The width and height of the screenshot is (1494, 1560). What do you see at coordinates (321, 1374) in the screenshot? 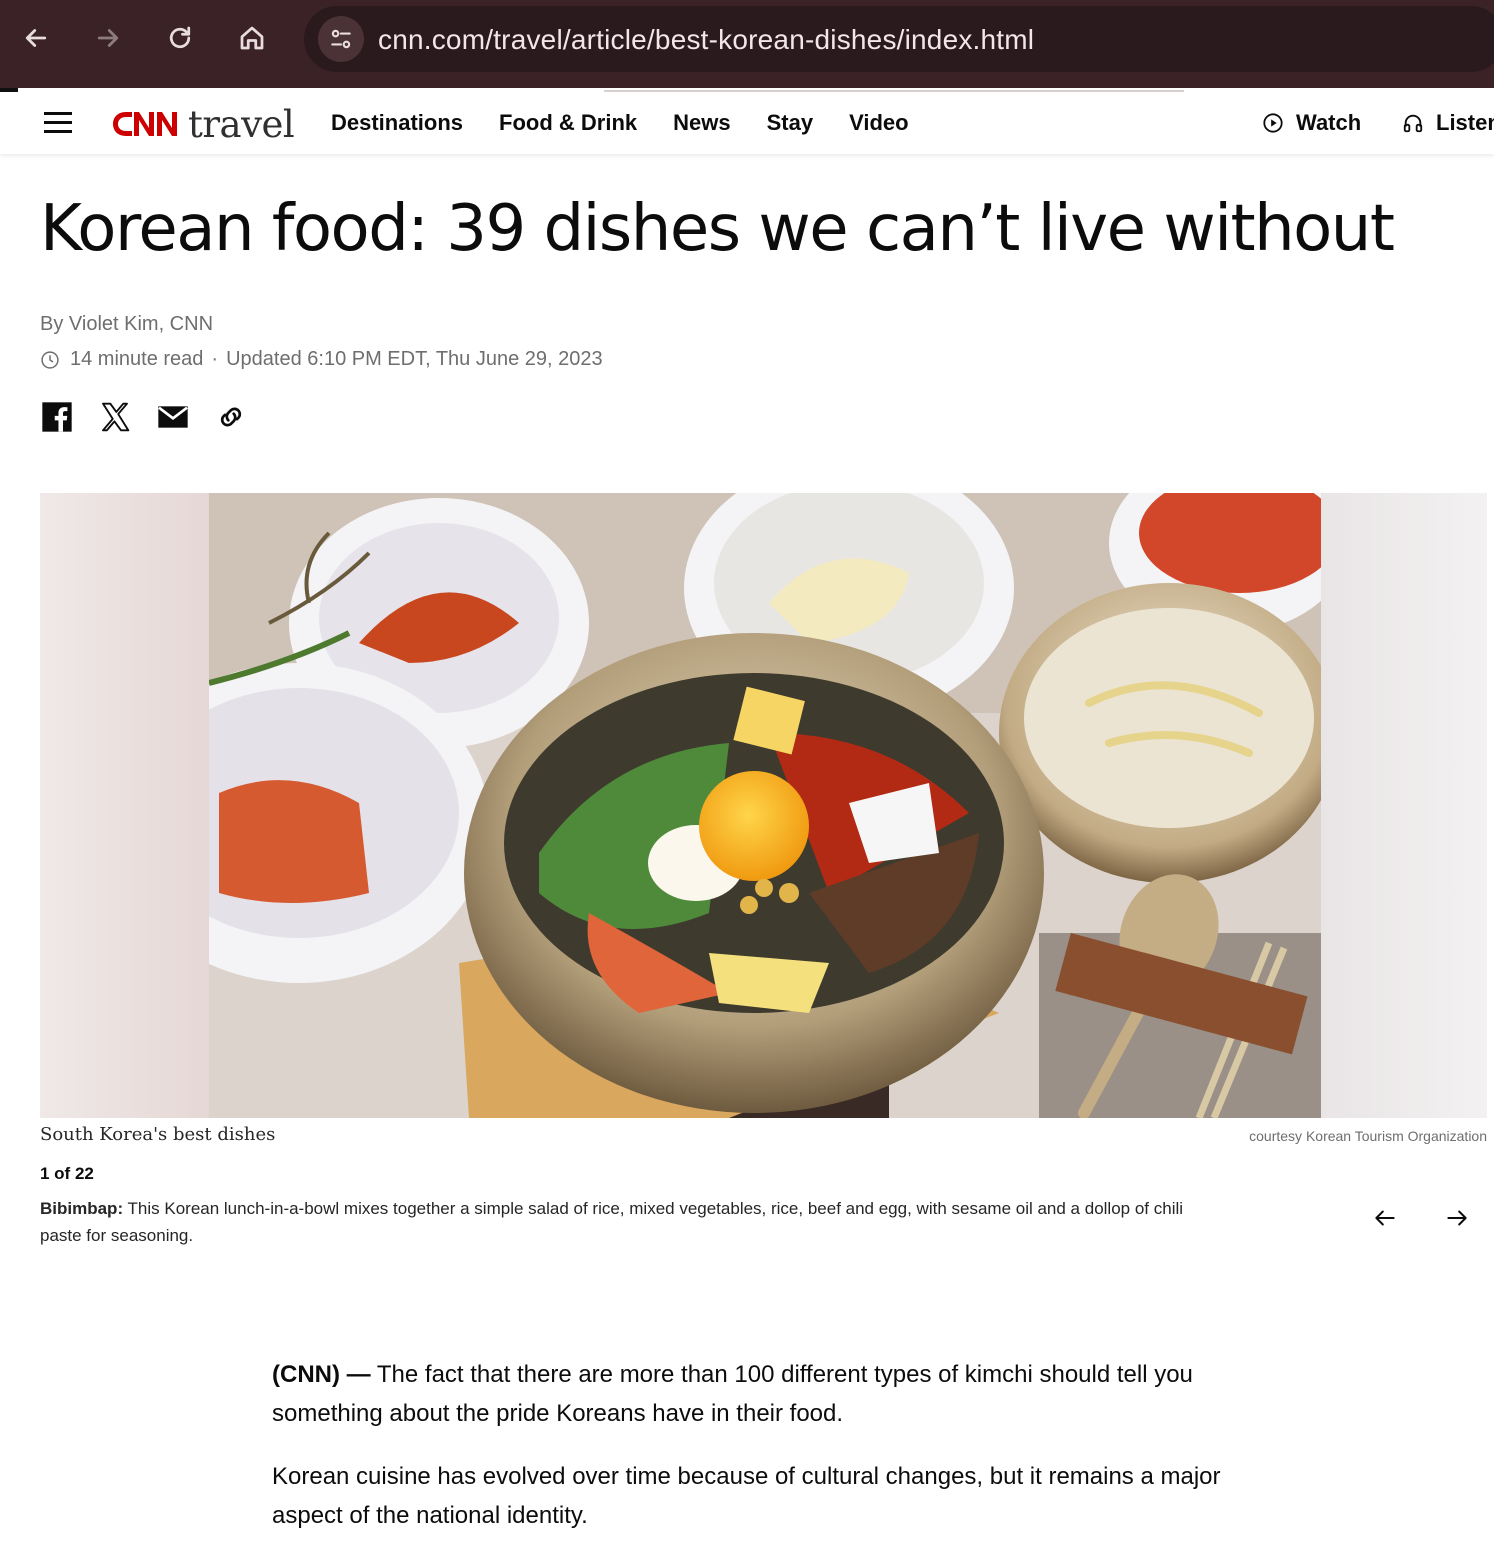
I see `dateline: (CNN) —` at bounding box center [321, 1374].